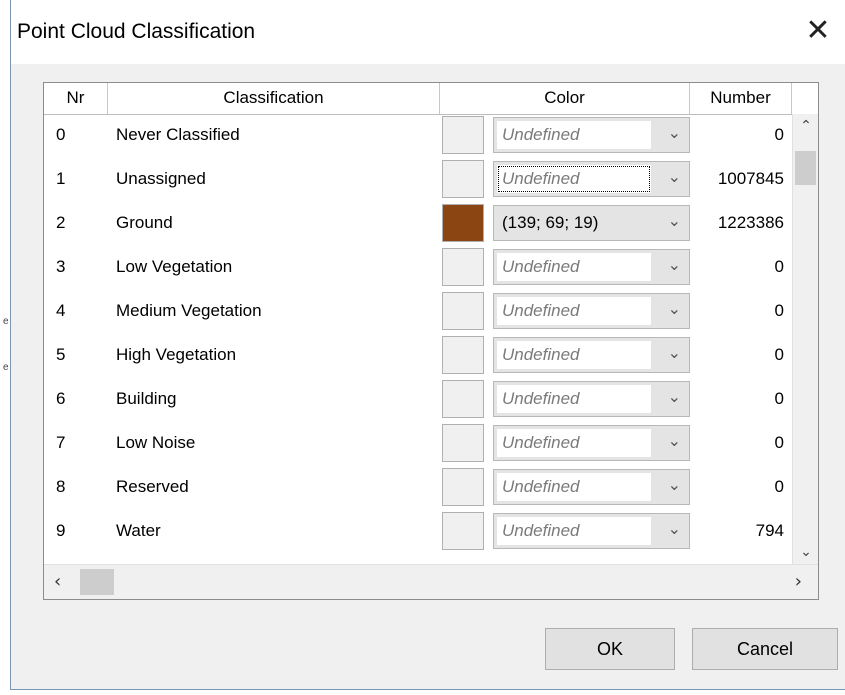 This screenshot has width=845, height=695. Describe the element at coordinates (174, 266) in the screenshot. I see `row-classification: Low Vegetation` at that location.